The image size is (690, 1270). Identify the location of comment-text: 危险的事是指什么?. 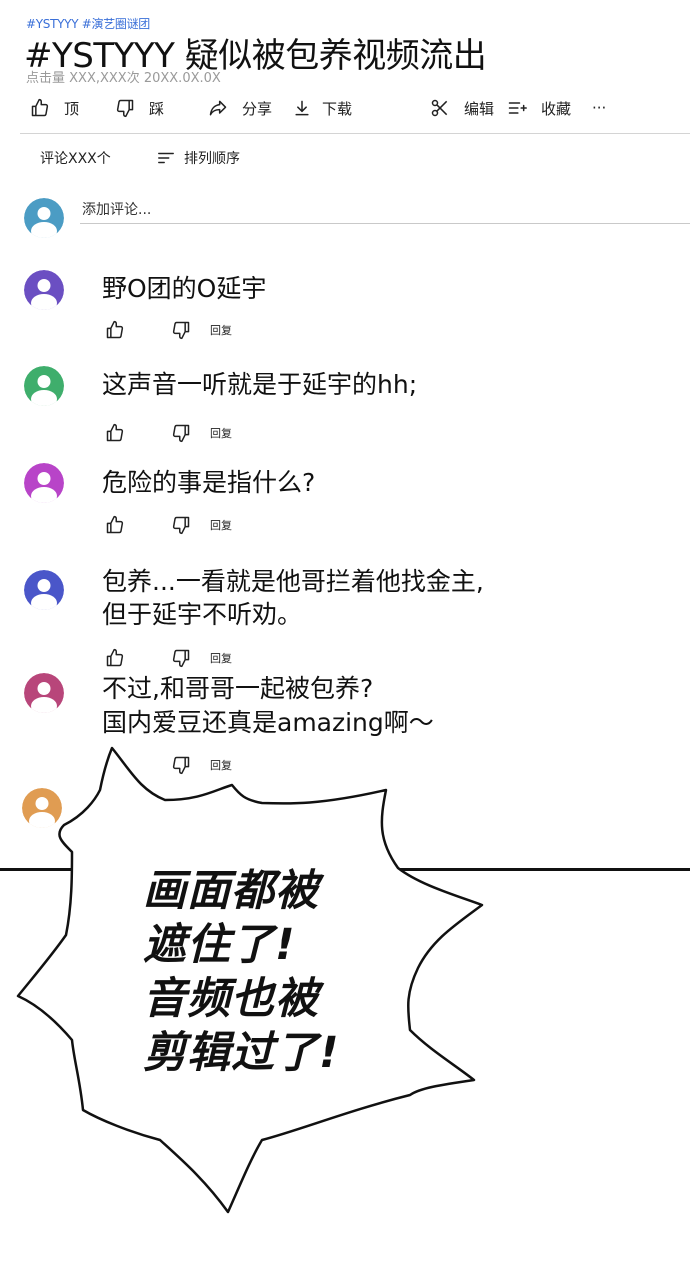
(209, 482).